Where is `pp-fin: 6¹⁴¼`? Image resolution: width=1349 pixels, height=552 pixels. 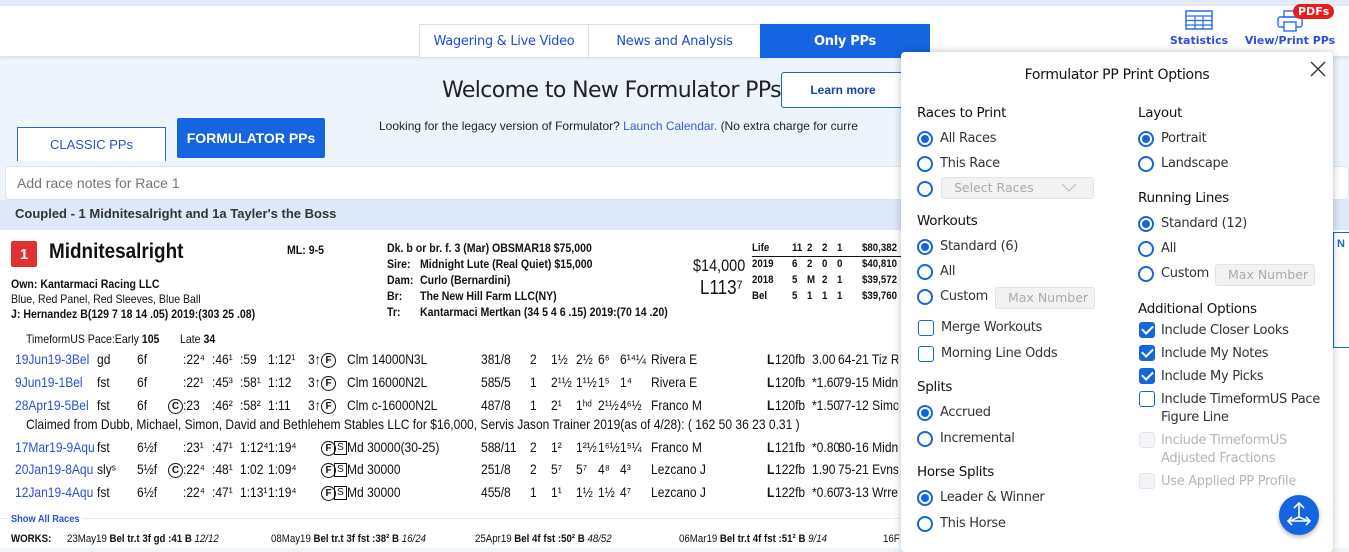 pp-fin: 6¹⁴¼ is located at coordinates (633, 359).